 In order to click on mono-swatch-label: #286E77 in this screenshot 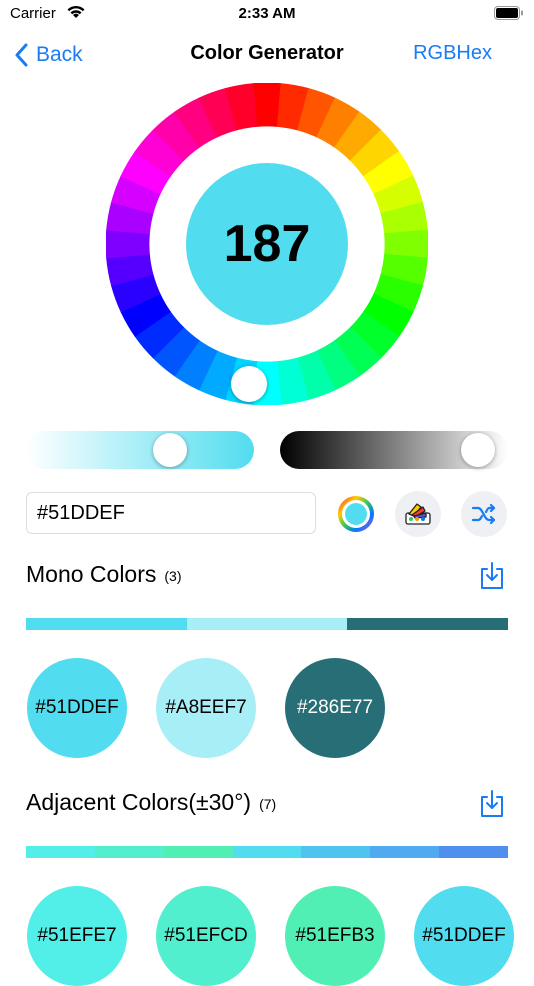, I will do `click(335, 707)`.